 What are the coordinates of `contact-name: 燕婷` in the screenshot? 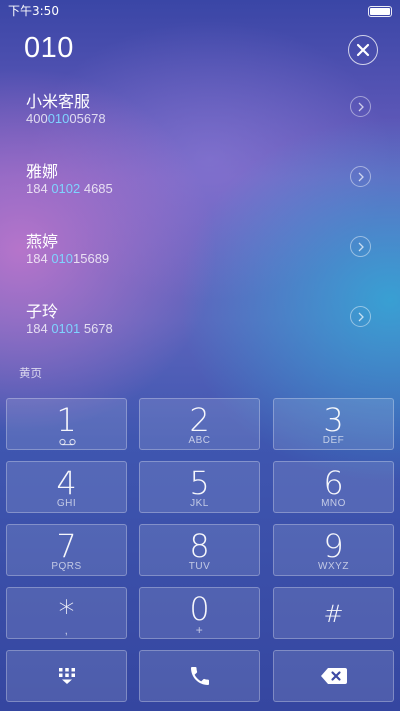 It's located at (42, 241).